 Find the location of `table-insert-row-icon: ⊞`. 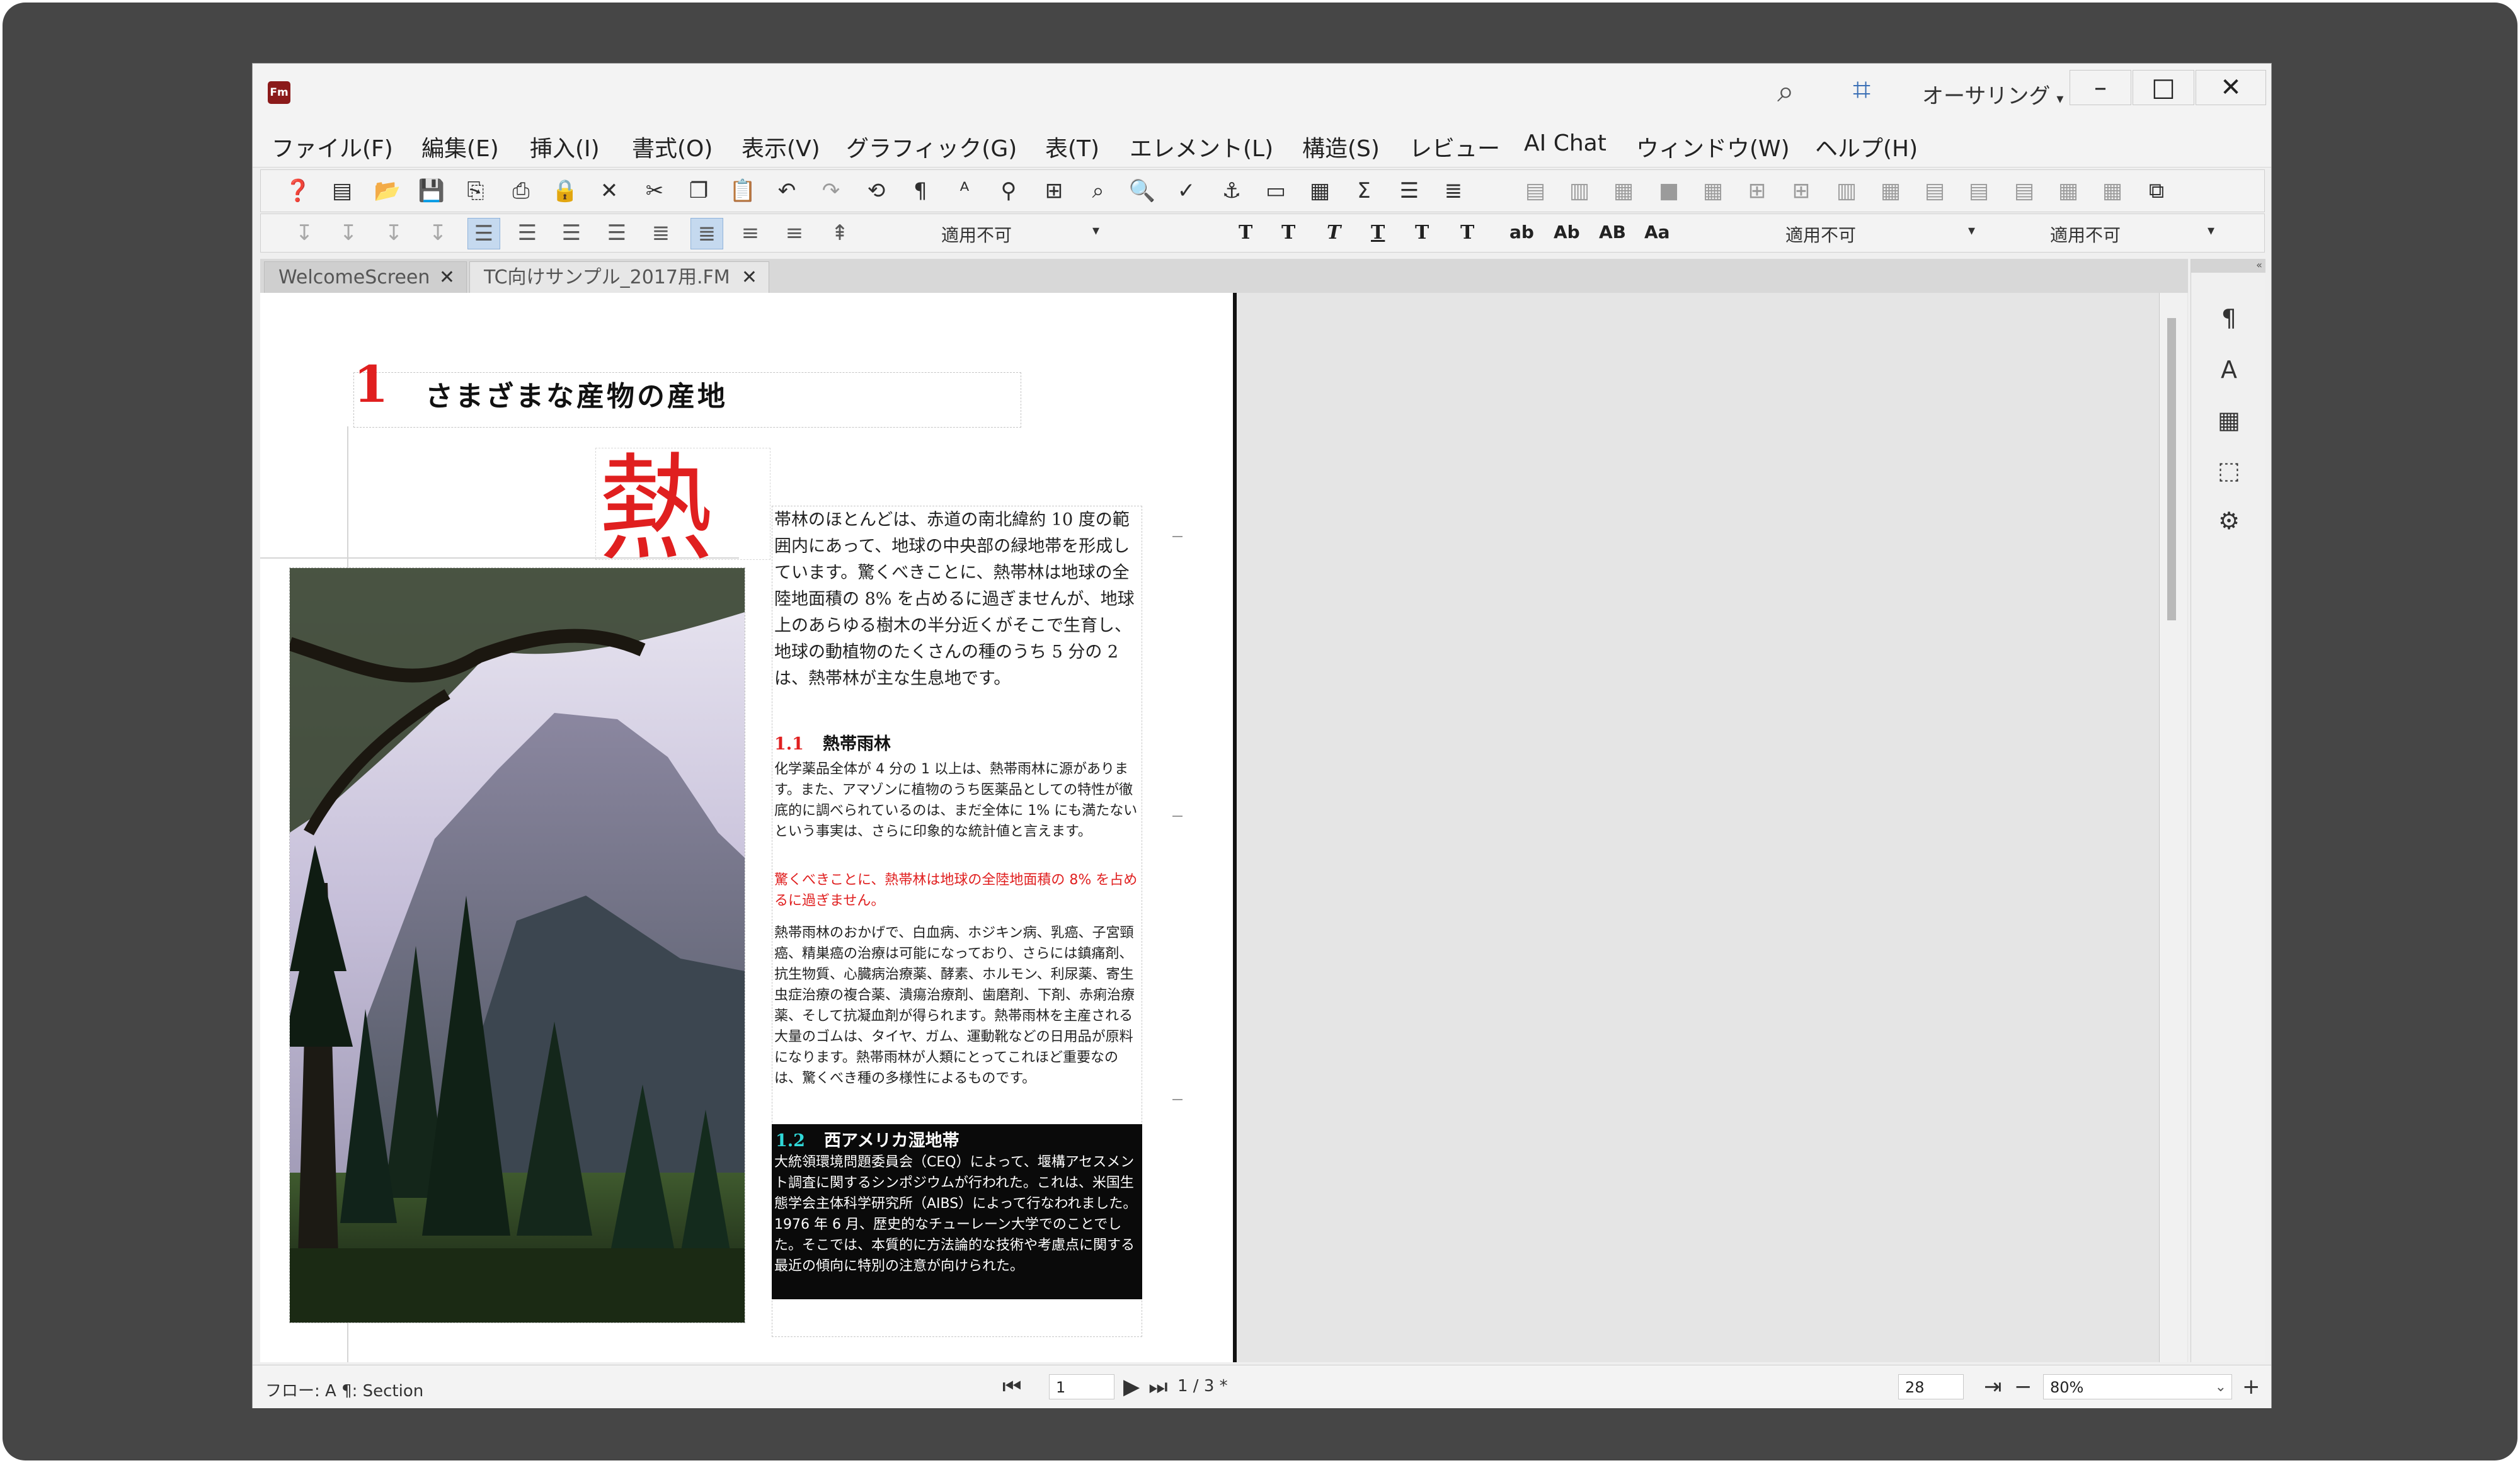

table-insert-row-icon: ⊞ is located at coordinates (1757, 191).